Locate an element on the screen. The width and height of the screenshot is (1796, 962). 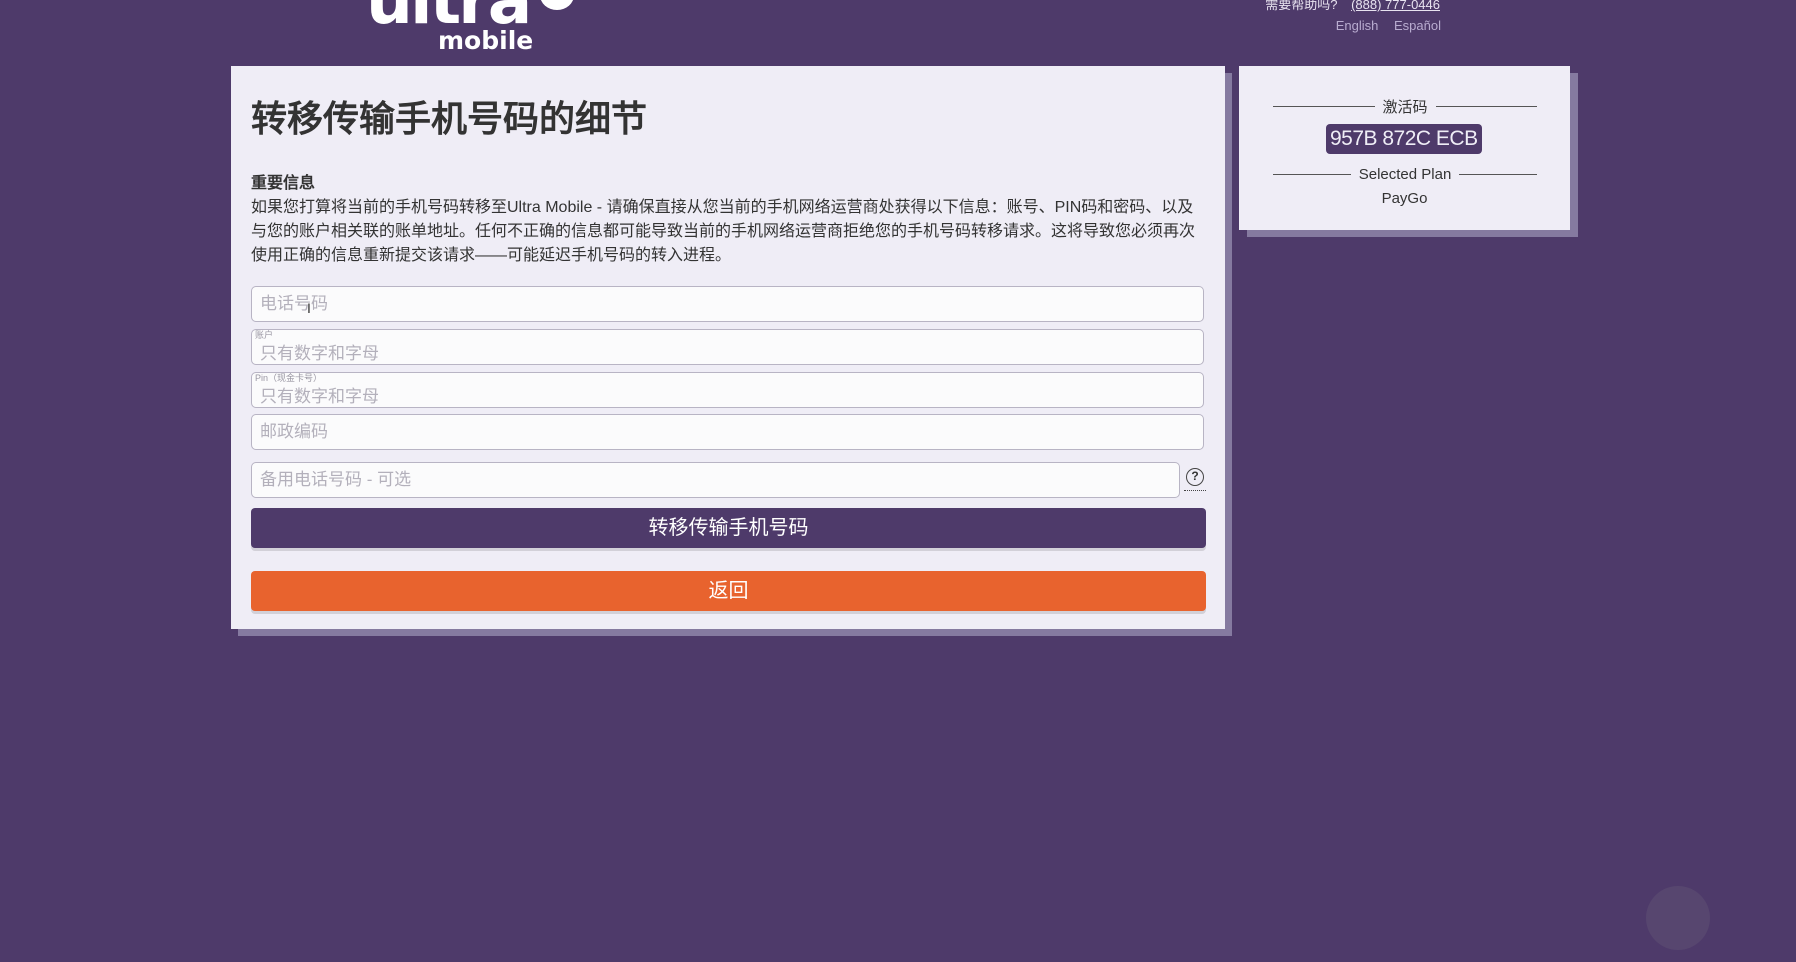
ultra-mobile-logo: ultra mobile is located at coordinates (476, 29).